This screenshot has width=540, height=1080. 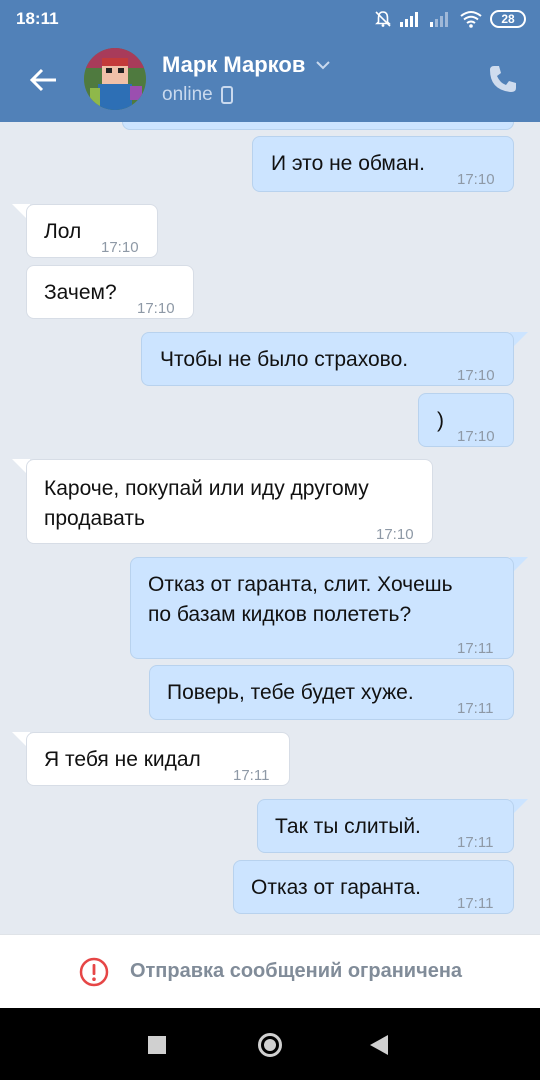 What do you see at coordinates (323, 65) in the screenshot?
I see `chevron-down-icon` at bounding box center [323, 65].